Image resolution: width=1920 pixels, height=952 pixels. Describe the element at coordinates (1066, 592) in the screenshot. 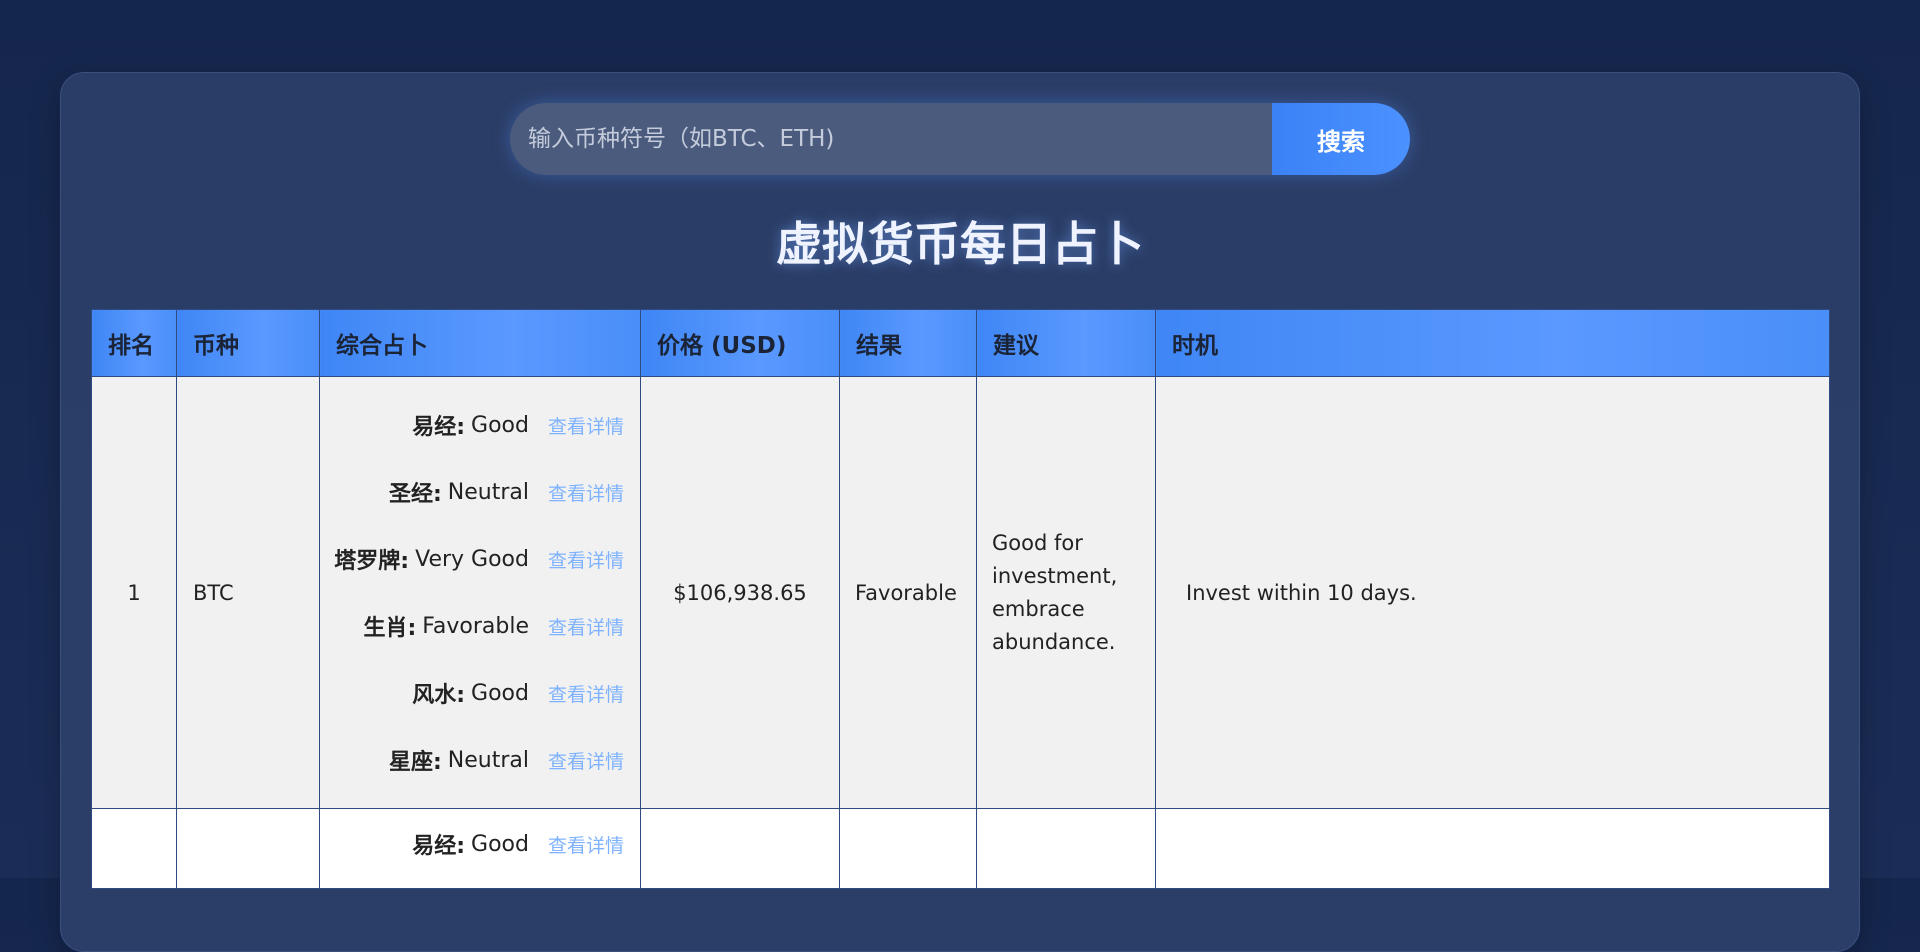

I see `advice-cell: Good for investment, embrace abundance.` at that location.